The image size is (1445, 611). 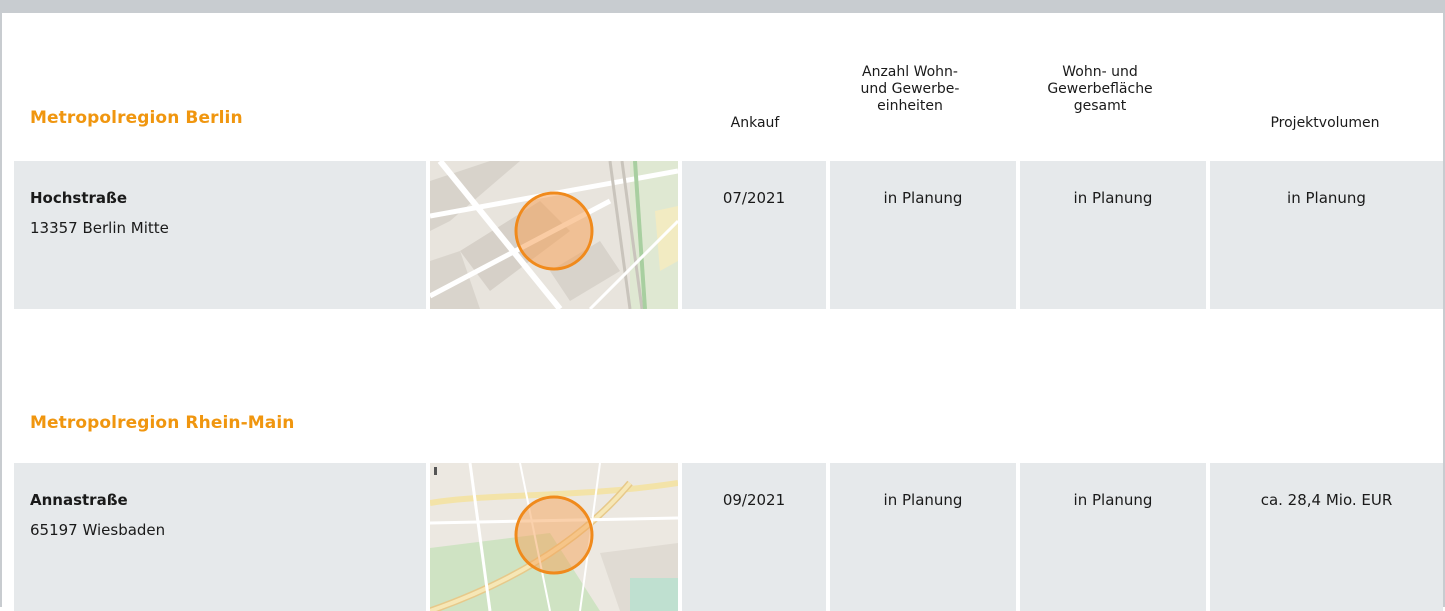 I want to click on volumen-cell: ca. 28,4 Mio. EUR, so click(x=1326, y=537).